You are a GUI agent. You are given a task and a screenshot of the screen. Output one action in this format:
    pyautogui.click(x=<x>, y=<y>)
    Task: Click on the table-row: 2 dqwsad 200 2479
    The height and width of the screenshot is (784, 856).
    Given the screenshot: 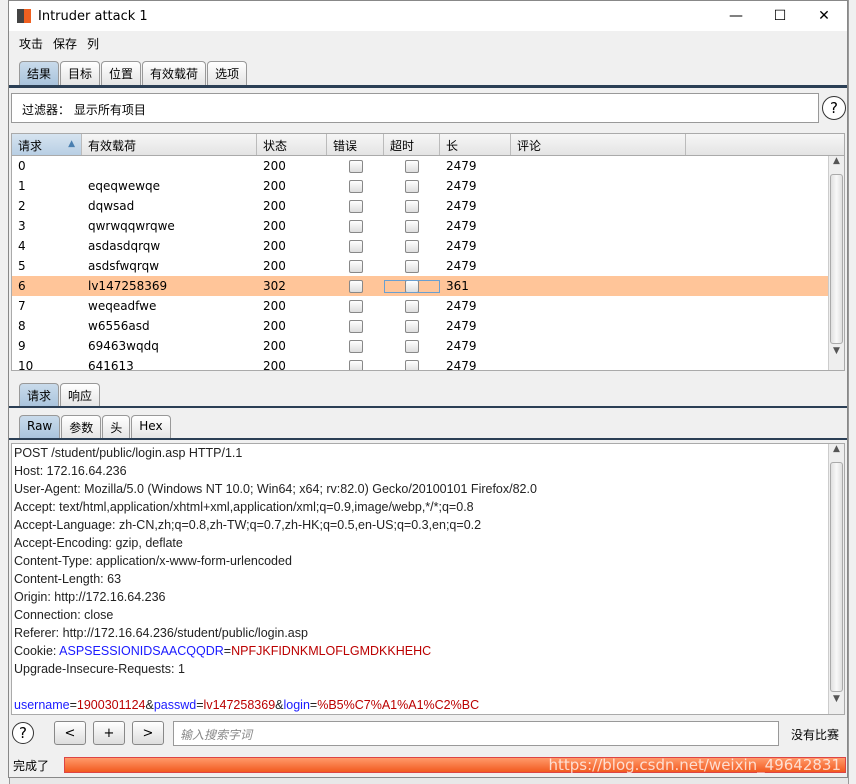 What is the action you would take?
    pyautogui.click(x=428, y=206)
    